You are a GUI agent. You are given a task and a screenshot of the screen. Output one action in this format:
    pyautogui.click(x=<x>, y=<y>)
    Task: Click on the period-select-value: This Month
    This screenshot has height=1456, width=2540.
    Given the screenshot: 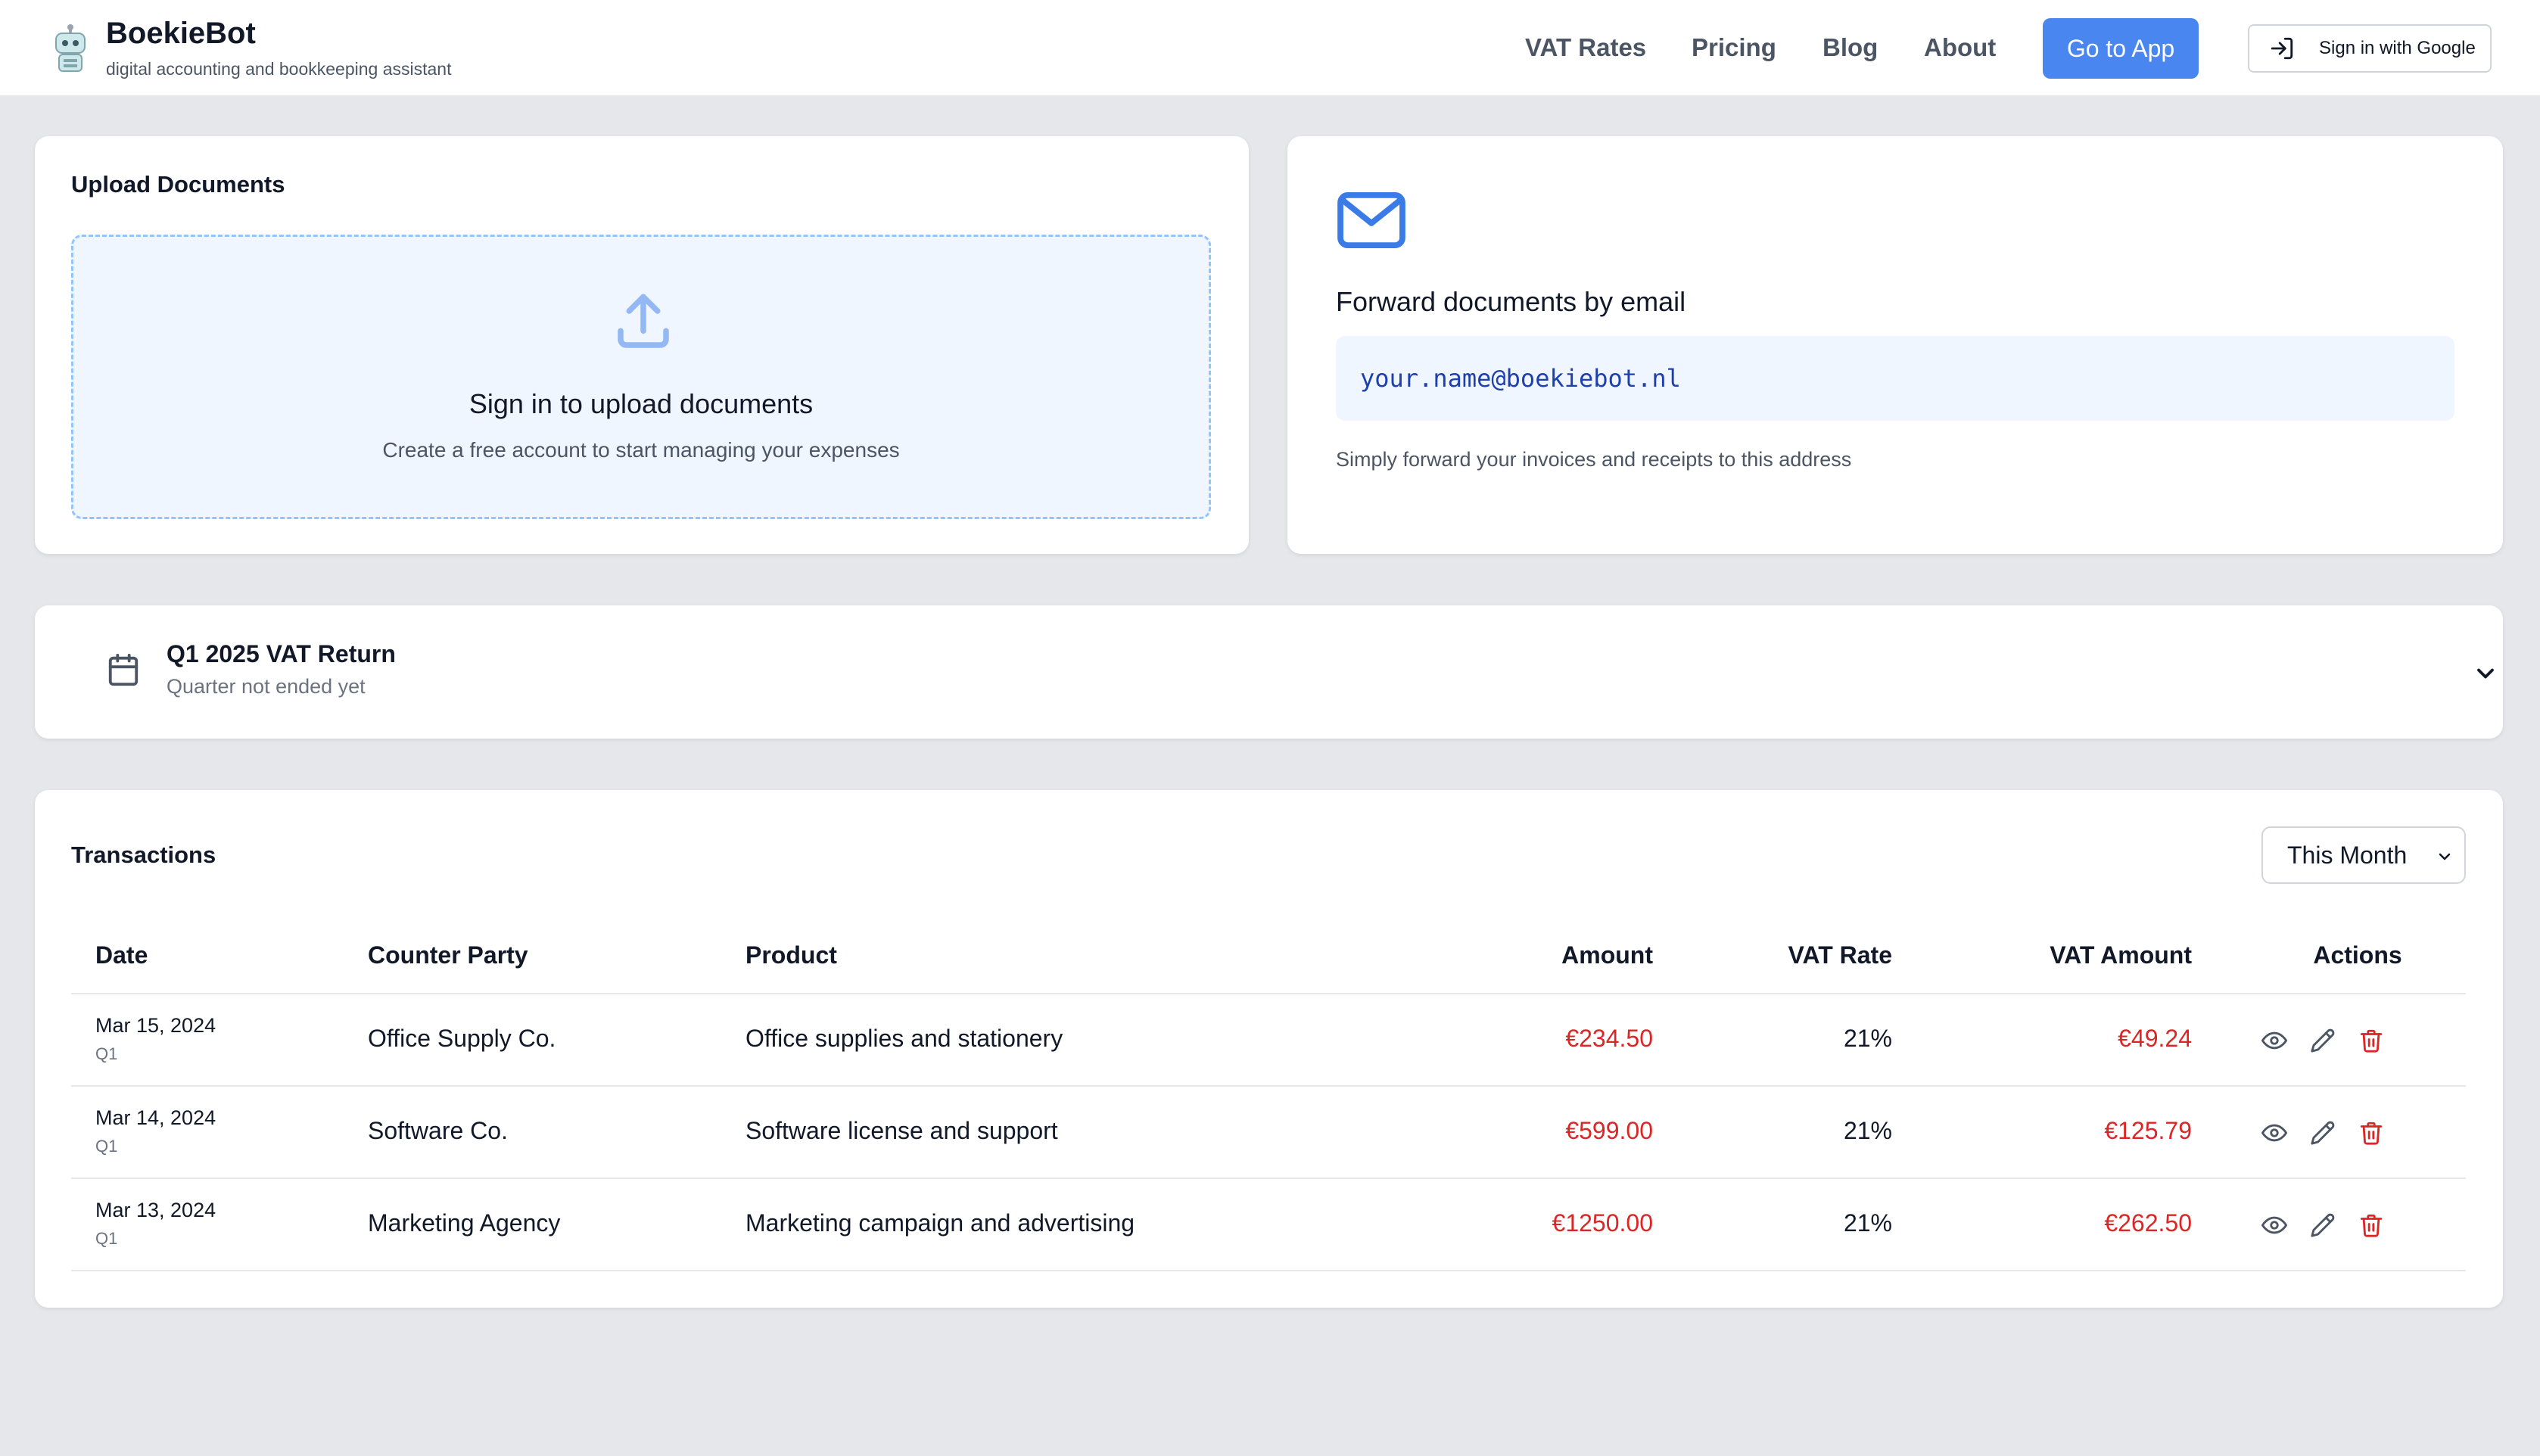 What is the action you would take?
    pyautogui.click(x=2347, y=855)
    